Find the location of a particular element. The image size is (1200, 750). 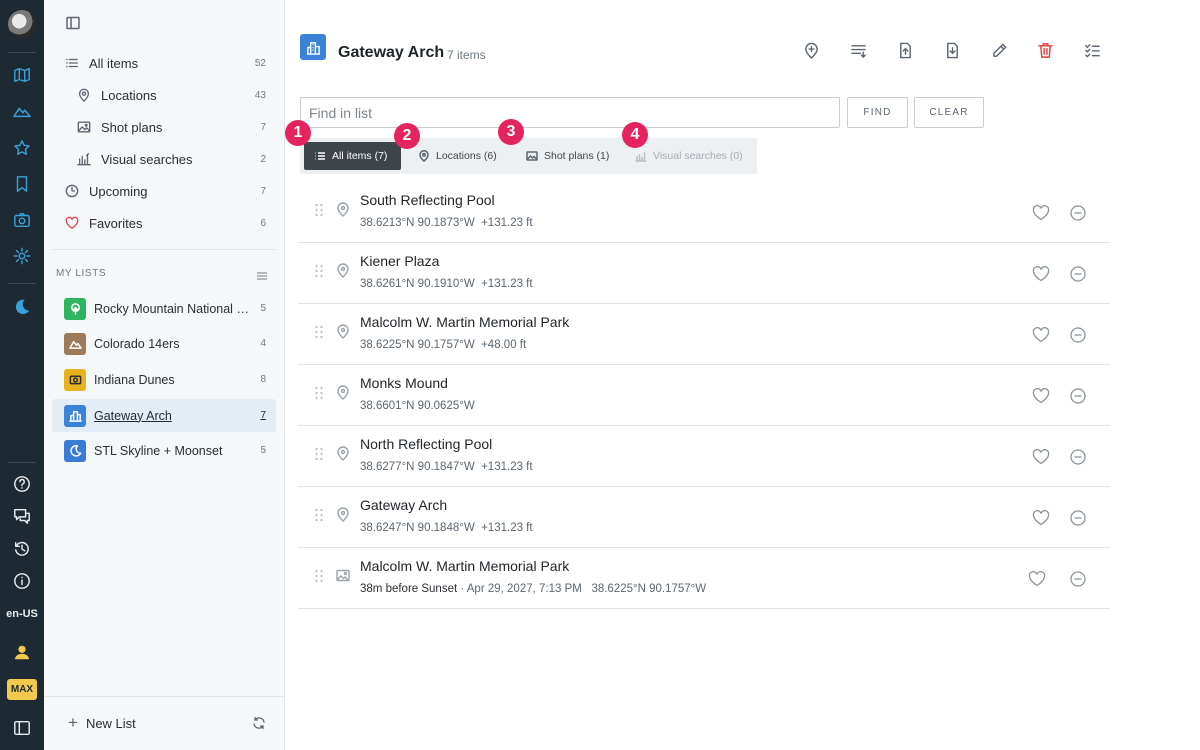

list-item-rocky-mountain: Rocky Mountain National Park 5 is located at coordinates (164, 308).